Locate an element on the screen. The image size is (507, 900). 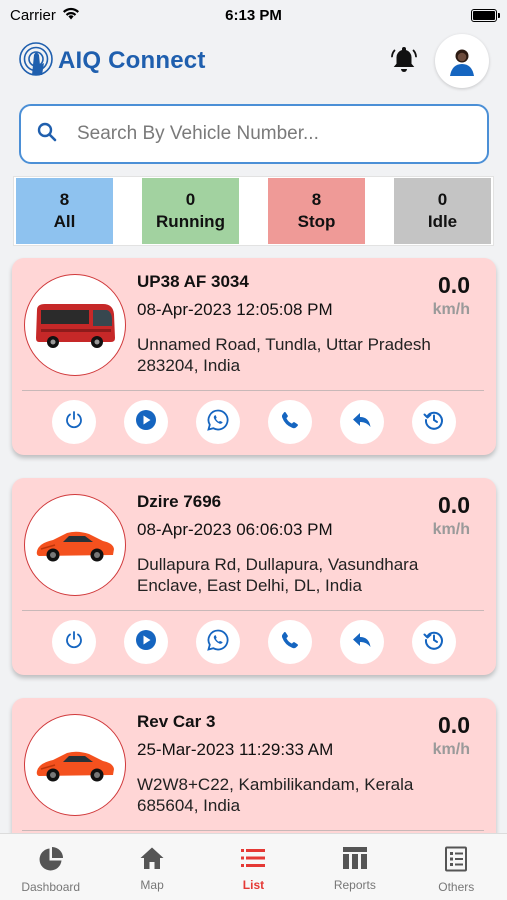
wifi-icon is located at coordinates (71, 15).